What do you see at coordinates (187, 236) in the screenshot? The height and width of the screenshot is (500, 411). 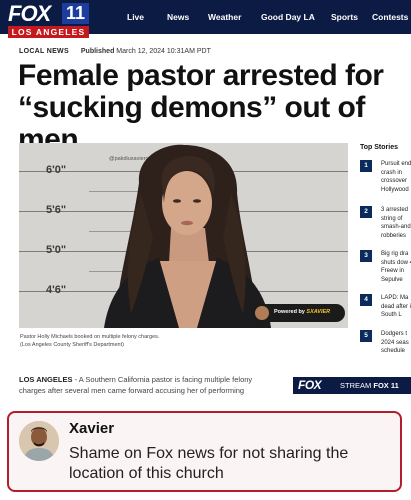 I see `mugshot-person-image` at bounding box center [187, 236].